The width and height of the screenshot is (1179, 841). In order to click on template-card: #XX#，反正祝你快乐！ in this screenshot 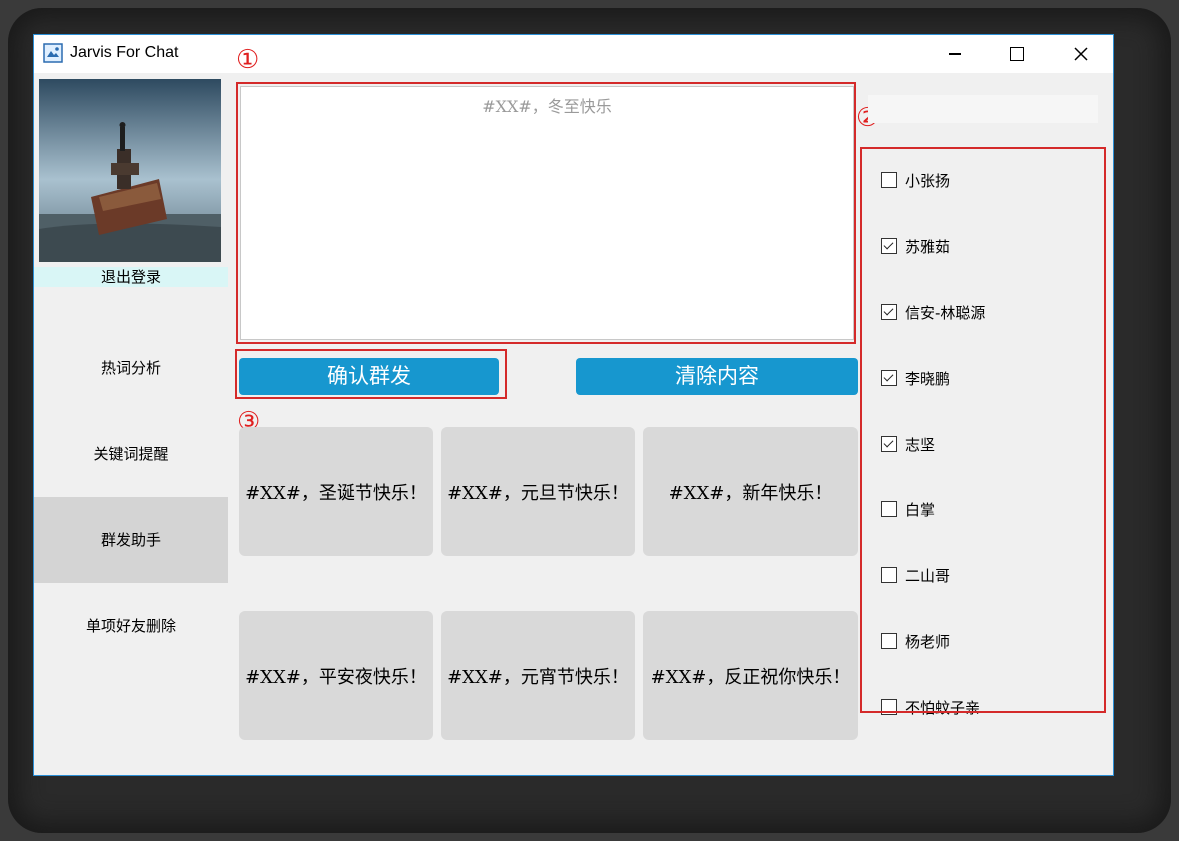, I will do `click(750, 675)`.